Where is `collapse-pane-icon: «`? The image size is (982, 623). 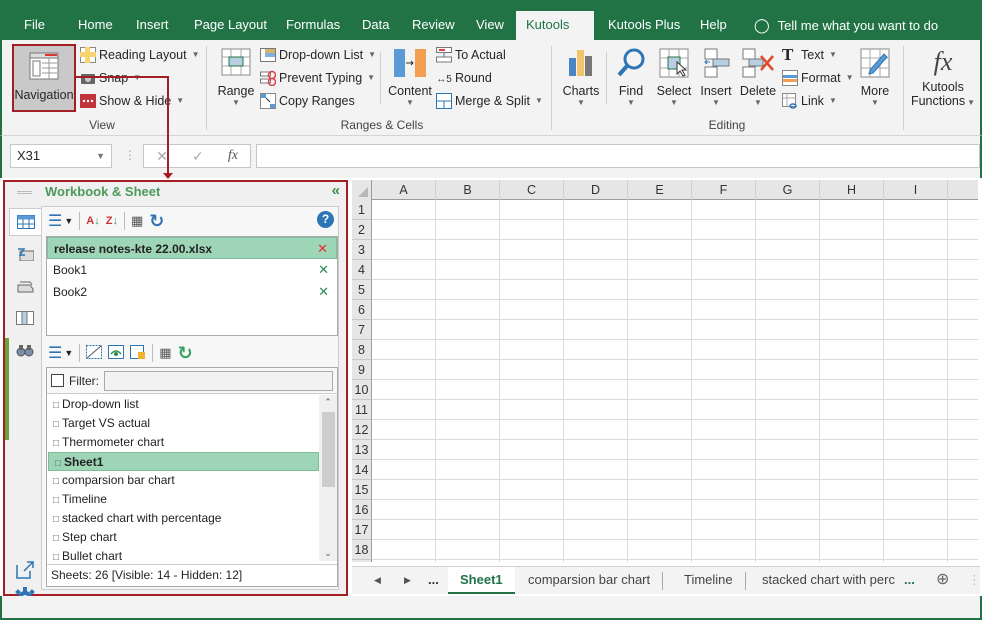 collapse-pane-icon: « is located at coordinates (336, 190).